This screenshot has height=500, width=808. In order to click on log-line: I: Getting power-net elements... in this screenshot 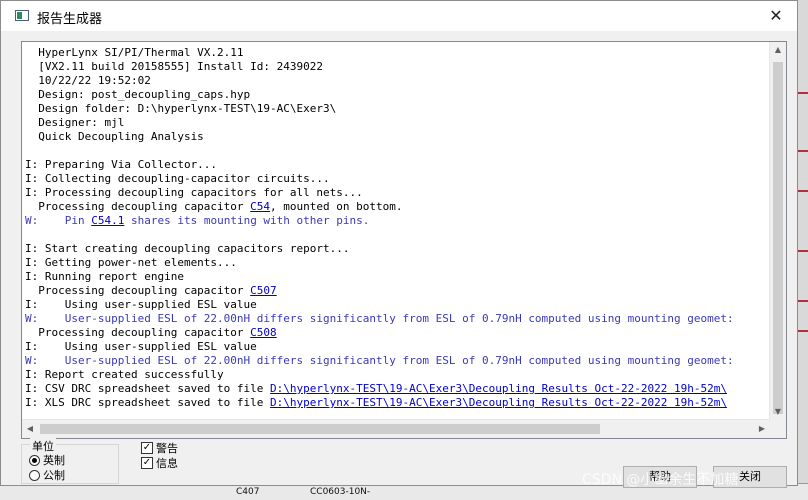, I will do `click(131, 262)`.